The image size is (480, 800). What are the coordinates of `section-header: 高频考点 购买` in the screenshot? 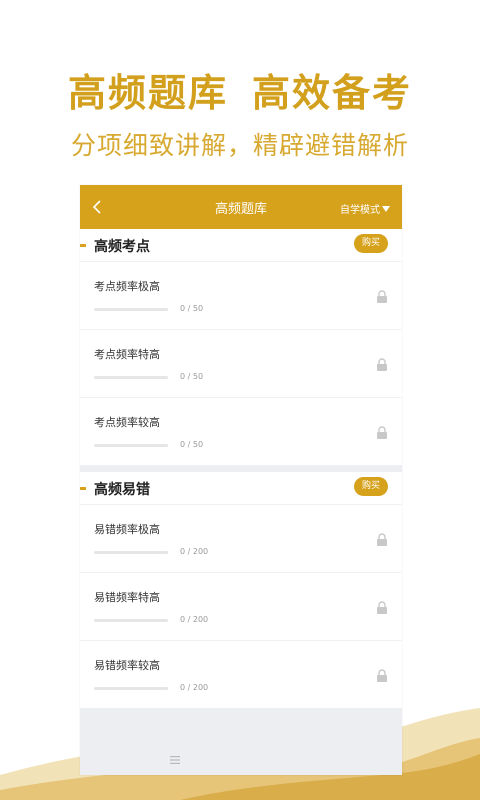 It's located at (241, 245).